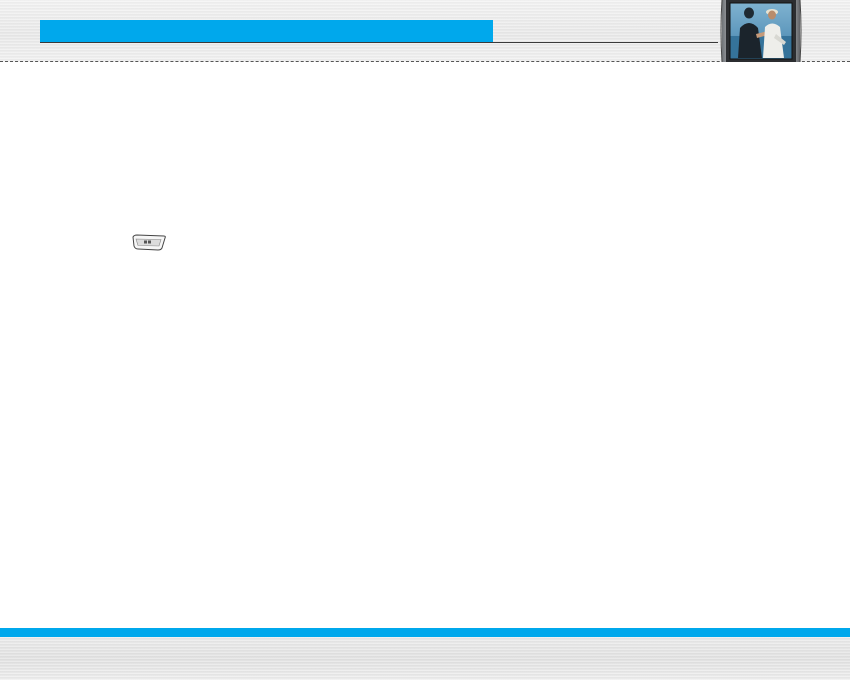 The height and width of the screenshot is (680, 850). Describe the element at coordinates (149, 242) in the screenshot. I see `key-button-icon` at that location.